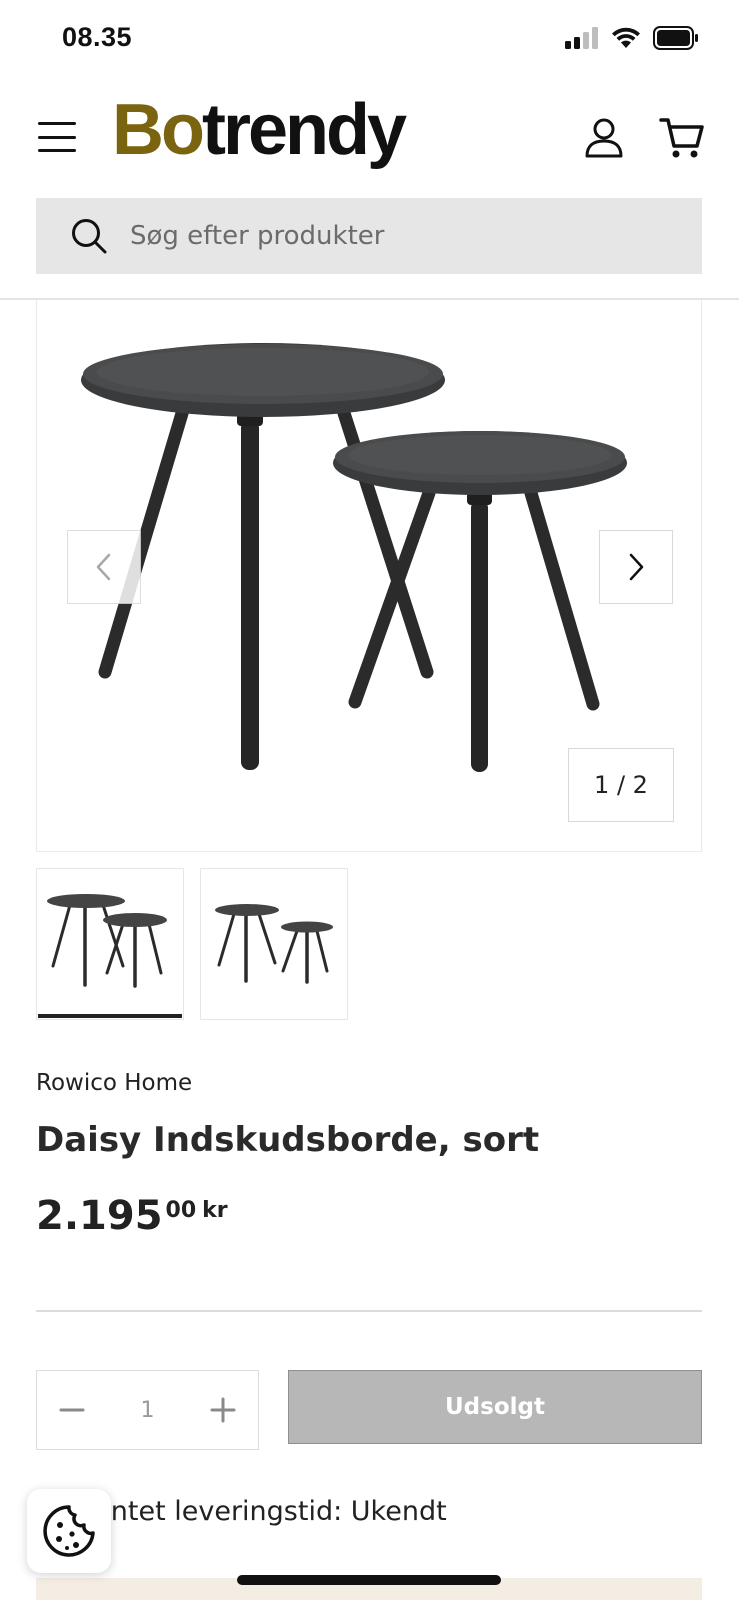 Image resolution: width=739 pixels, height=1600 pixels. Describe the element at coordinates (495, 1407) in the screenshot. I see `sold-out-button: Udsolgt` at that location.